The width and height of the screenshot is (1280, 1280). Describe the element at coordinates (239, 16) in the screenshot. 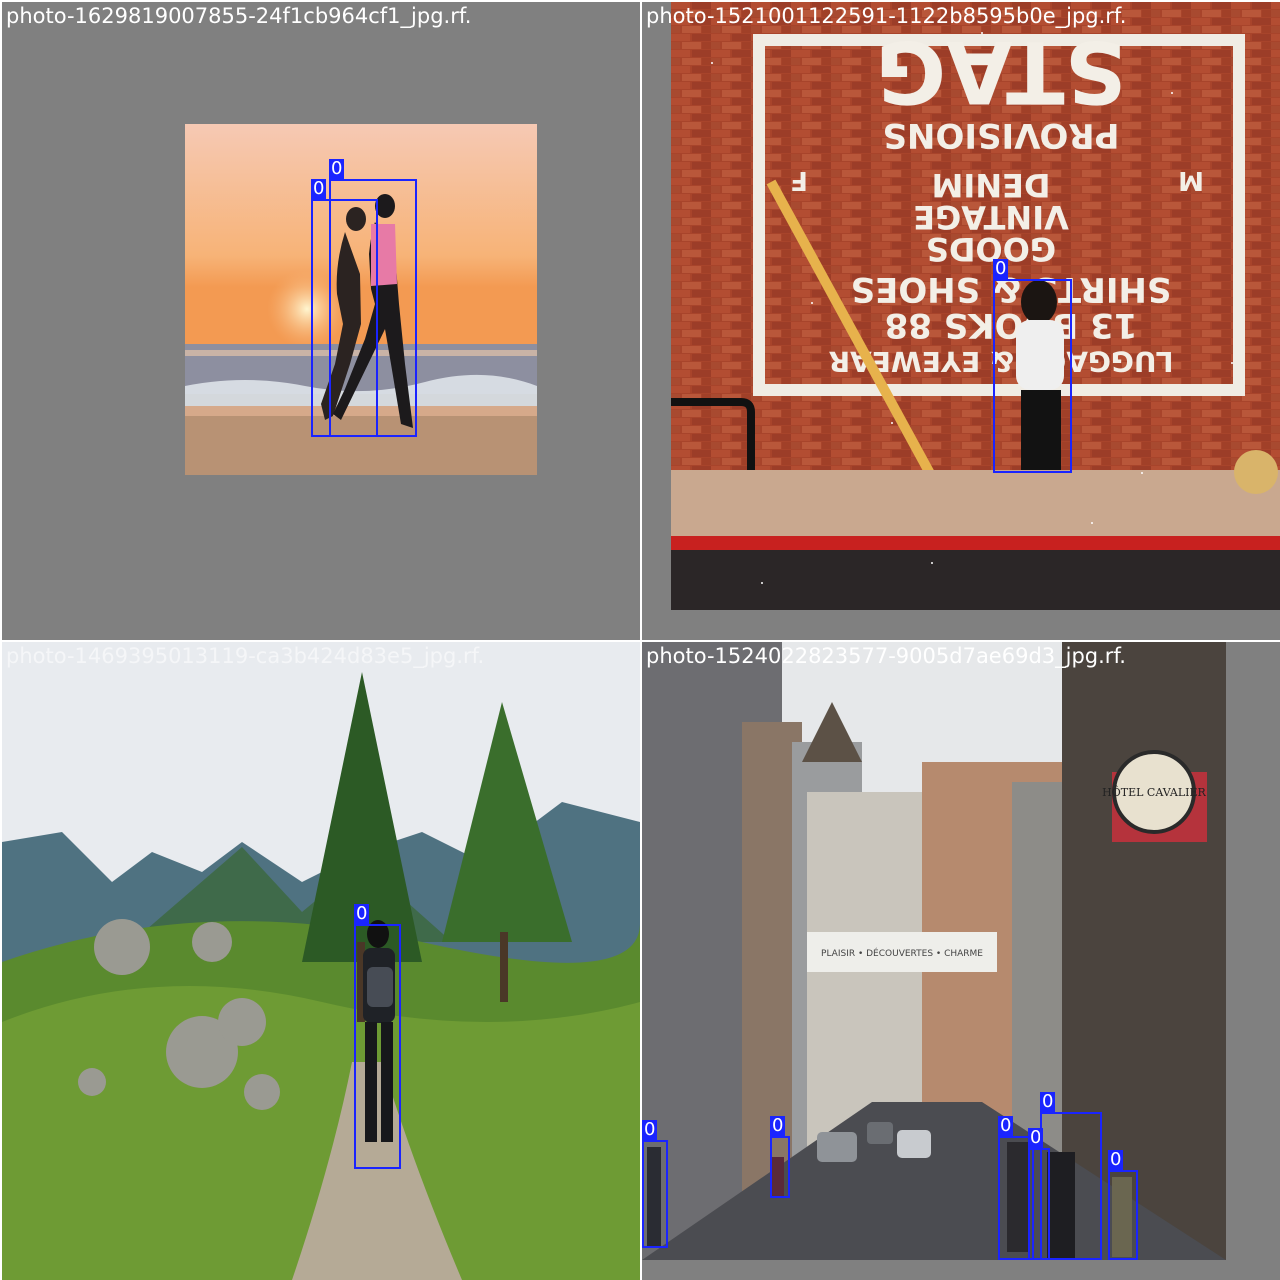

I see `tile-caption: photo-1629819007855-24f1cb964cf1_jpg.rf.` at that location.